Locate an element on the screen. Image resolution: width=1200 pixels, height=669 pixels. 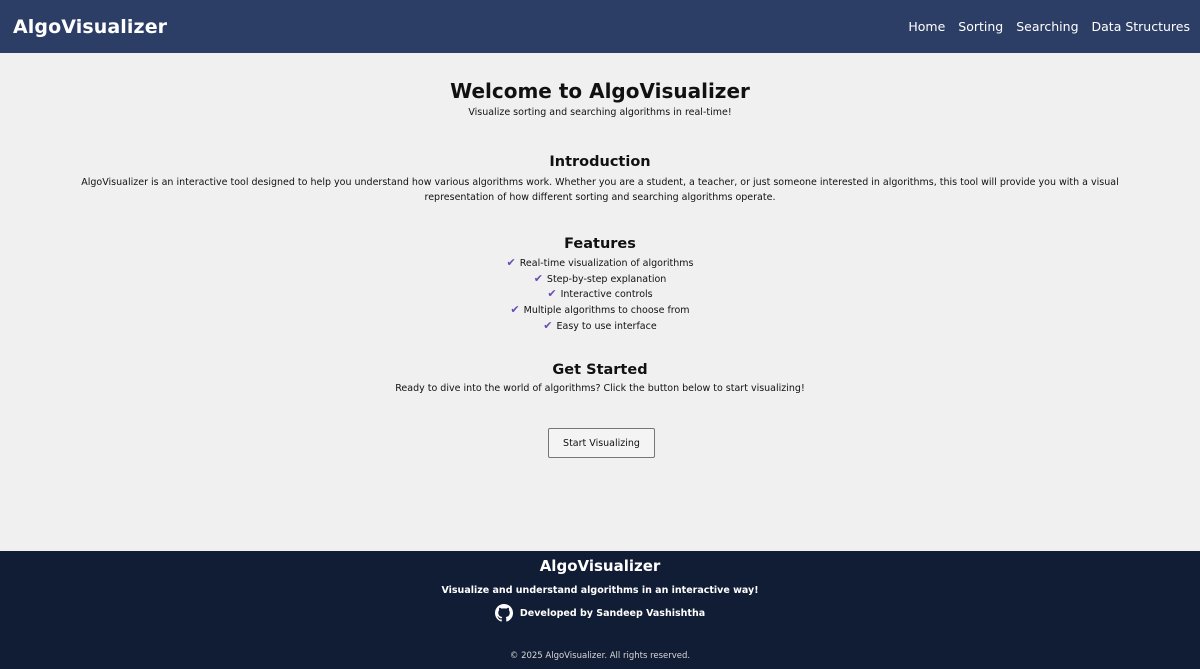
introduction-heading: Introduction is located at coordinates (600, 162).